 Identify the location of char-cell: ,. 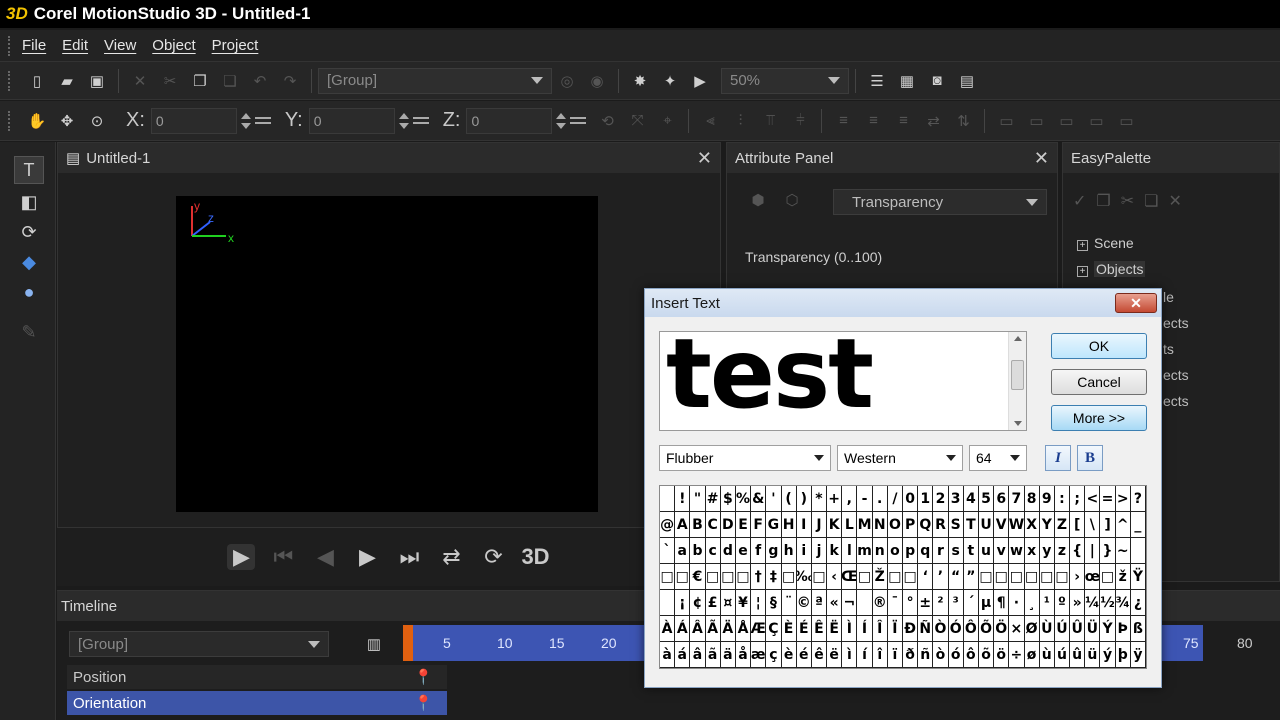
(850, 499).